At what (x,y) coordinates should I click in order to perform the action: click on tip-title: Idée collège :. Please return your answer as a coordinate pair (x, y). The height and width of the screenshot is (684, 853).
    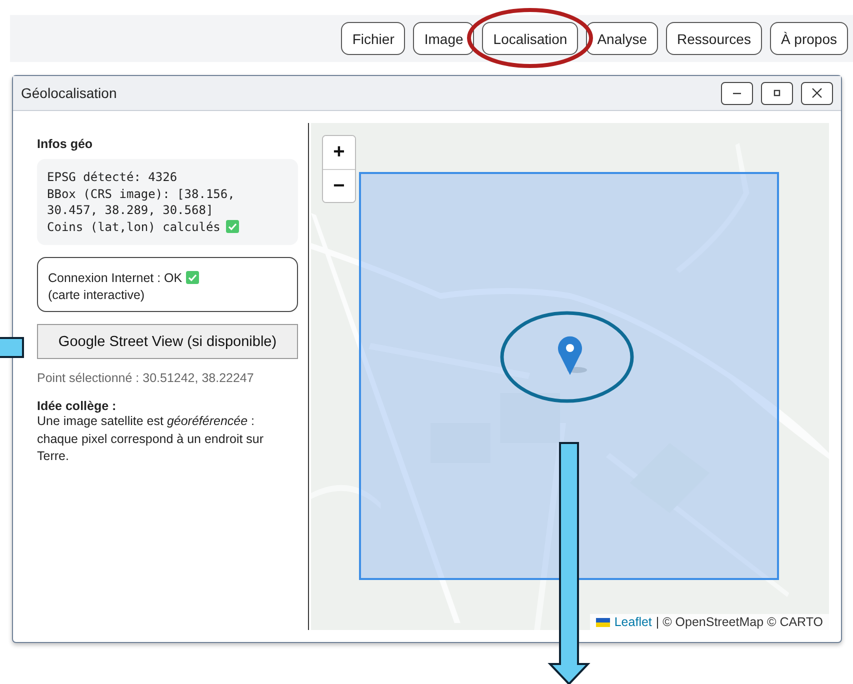
    Looking at the image, I should click on (77, 406).